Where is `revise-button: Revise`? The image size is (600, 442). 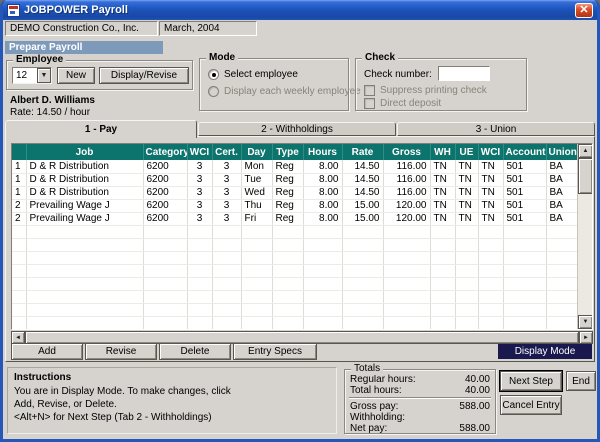
revise-button: Revise is located at coordinates (121, 351).